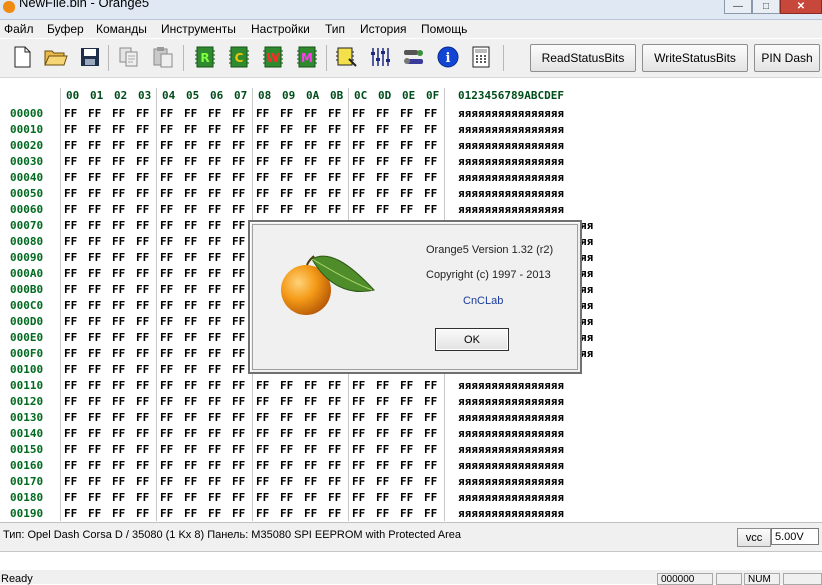  I want to click on menu-tools: Инструменты, so click(198, 29).